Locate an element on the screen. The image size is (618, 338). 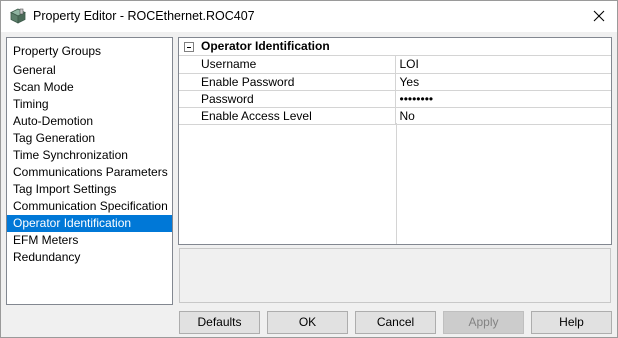
ok-button: OK is located at coordinates (307, 322).